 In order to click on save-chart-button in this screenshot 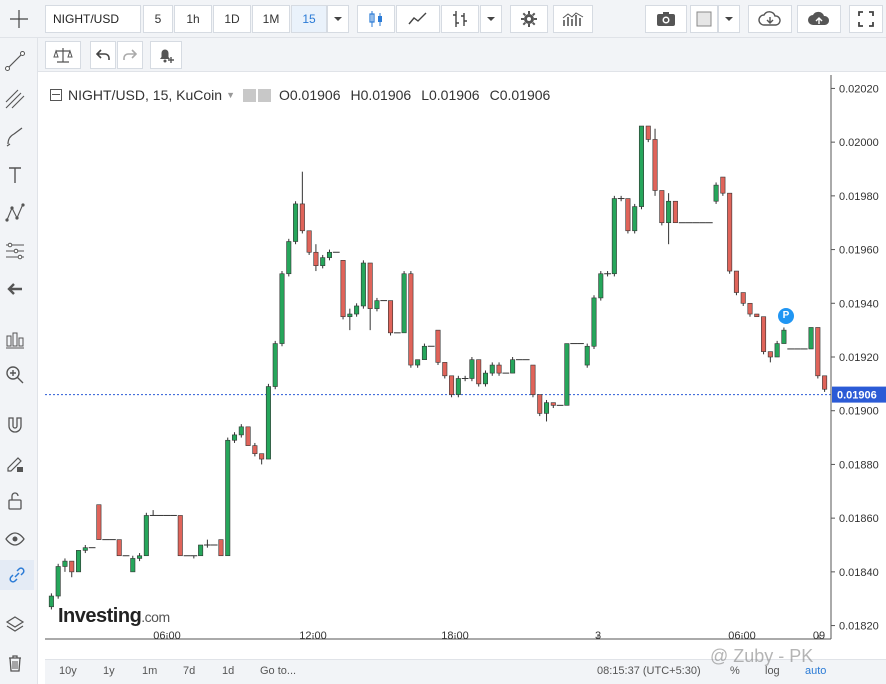, I will do `click(819, 19)`.